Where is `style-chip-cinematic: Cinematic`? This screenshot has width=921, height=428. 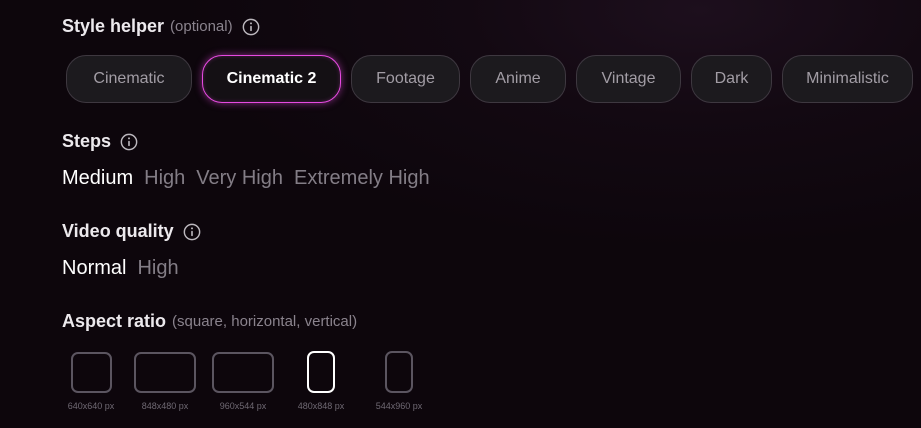
style-chip-cinematic: Cinematic is located at coordinates (129, 79).